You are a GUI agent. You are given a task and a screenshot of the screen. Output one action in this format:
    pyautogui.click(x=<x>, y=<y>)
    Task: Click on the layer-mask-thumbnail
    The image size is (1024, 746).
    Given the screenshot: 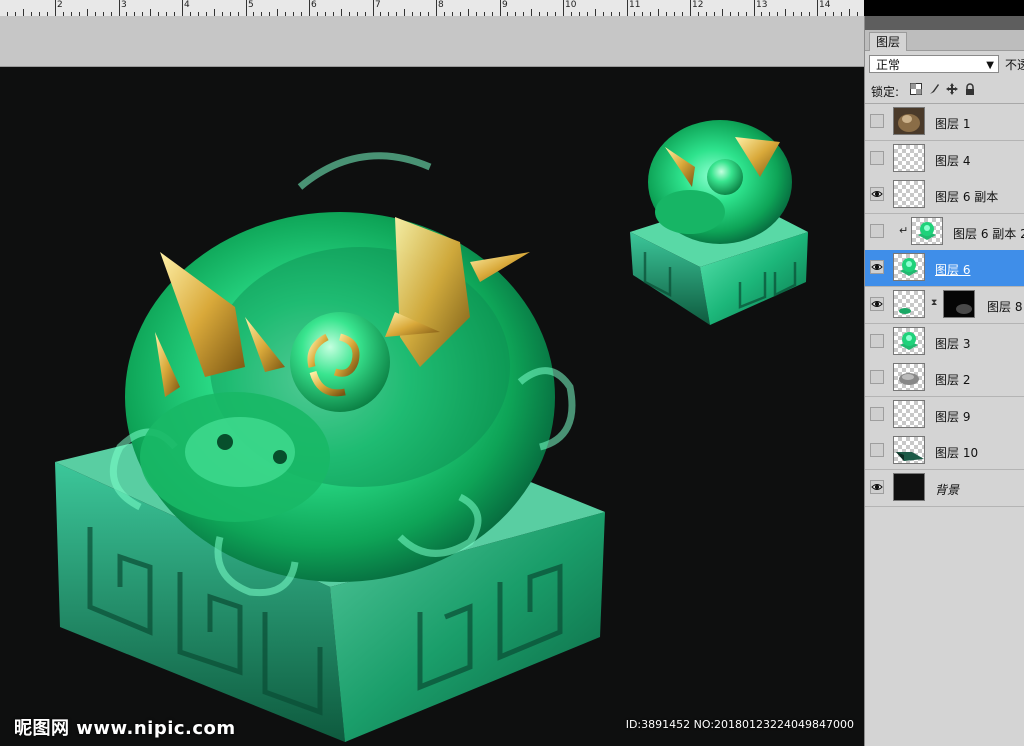 What is the action you would take?
    pyautogui.click(x=959, y=304)
    